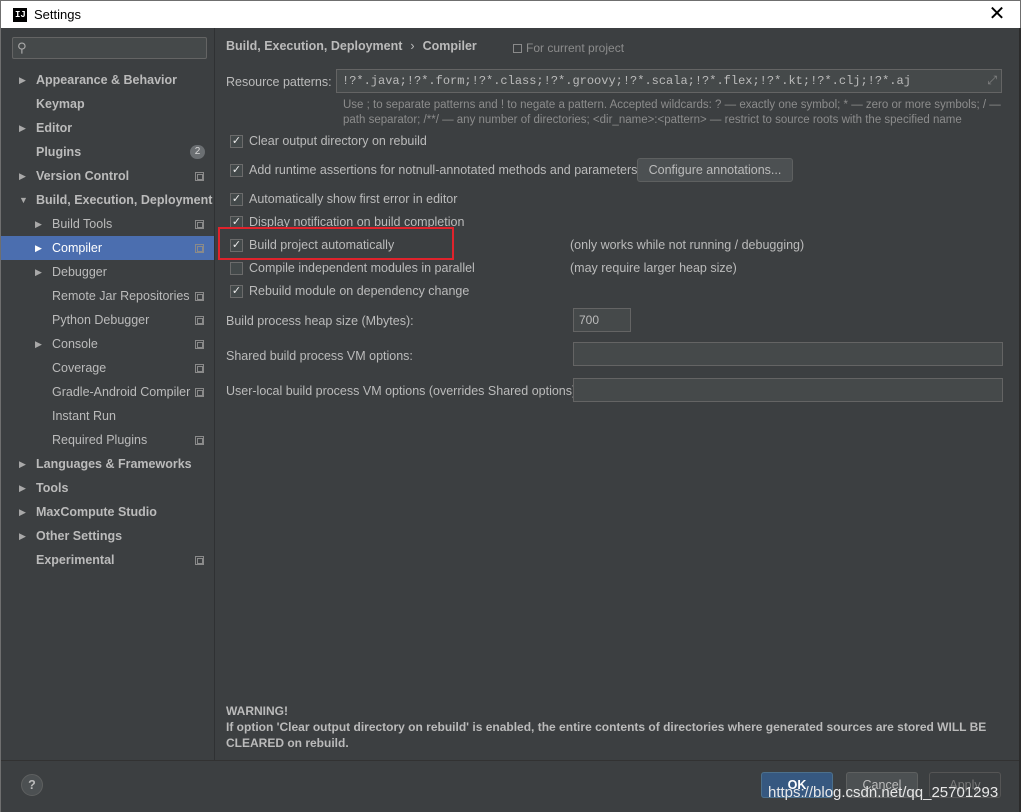 The width and height of the screenshot is (1021, 812). What do you see at coordinates (510, 14) in the screenshot?
I see `title-bar: IJ Settings ✕` at bounding box center [510, 14].